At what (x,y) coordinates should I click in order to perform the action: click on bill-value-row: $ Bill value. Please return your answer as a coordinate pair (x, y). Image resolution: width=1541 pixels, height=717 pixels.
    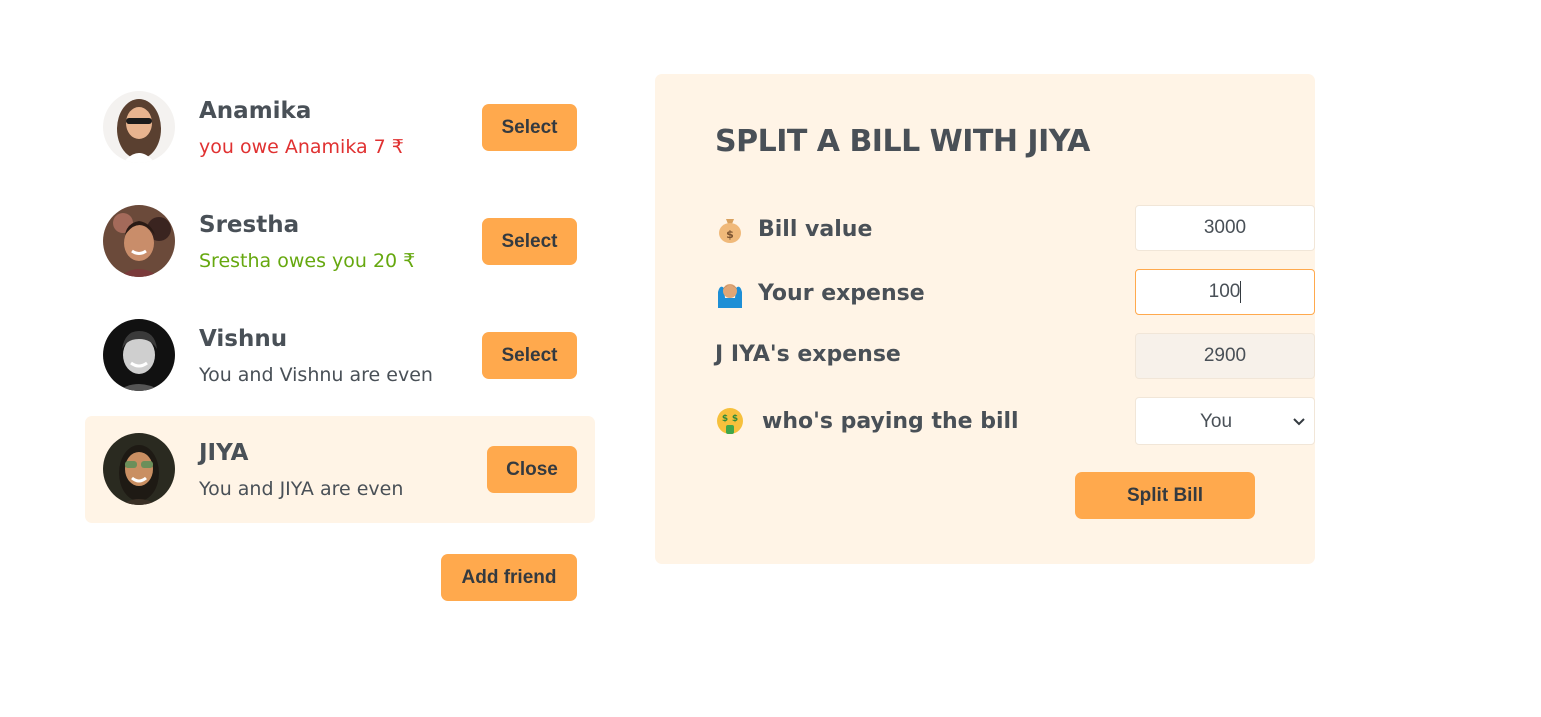
    Looking at the image, I should click on (1015, 228).